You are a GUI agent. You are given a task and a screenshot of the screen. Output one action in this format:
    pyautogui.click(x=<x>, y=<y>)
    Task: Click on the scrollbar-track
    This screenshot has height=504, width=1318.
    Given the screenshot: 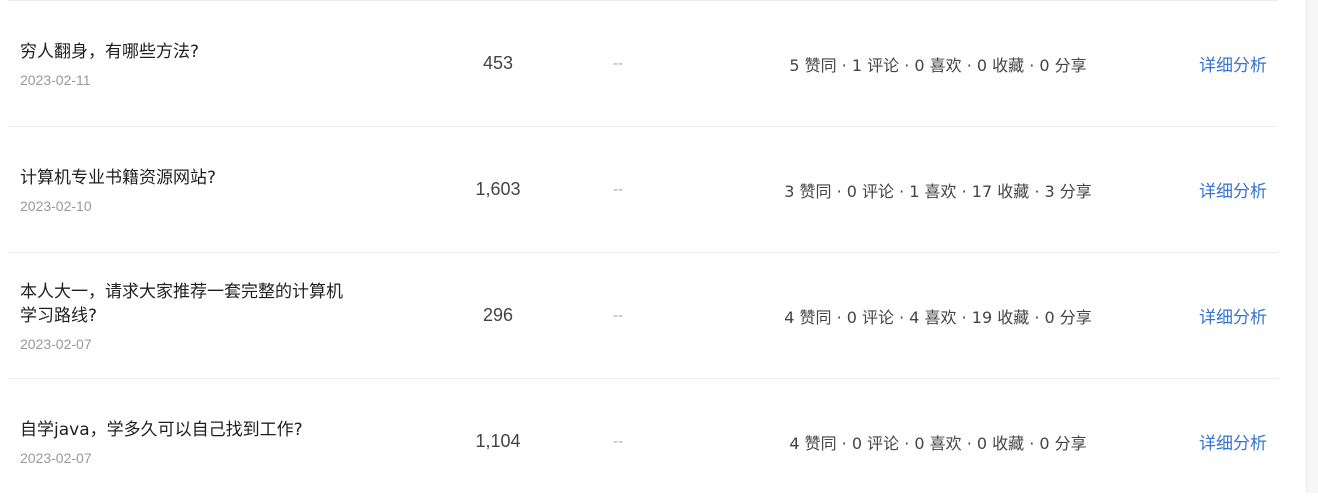 What is the action you would take?
    pyautogui.click(x=1312, y=246)
    